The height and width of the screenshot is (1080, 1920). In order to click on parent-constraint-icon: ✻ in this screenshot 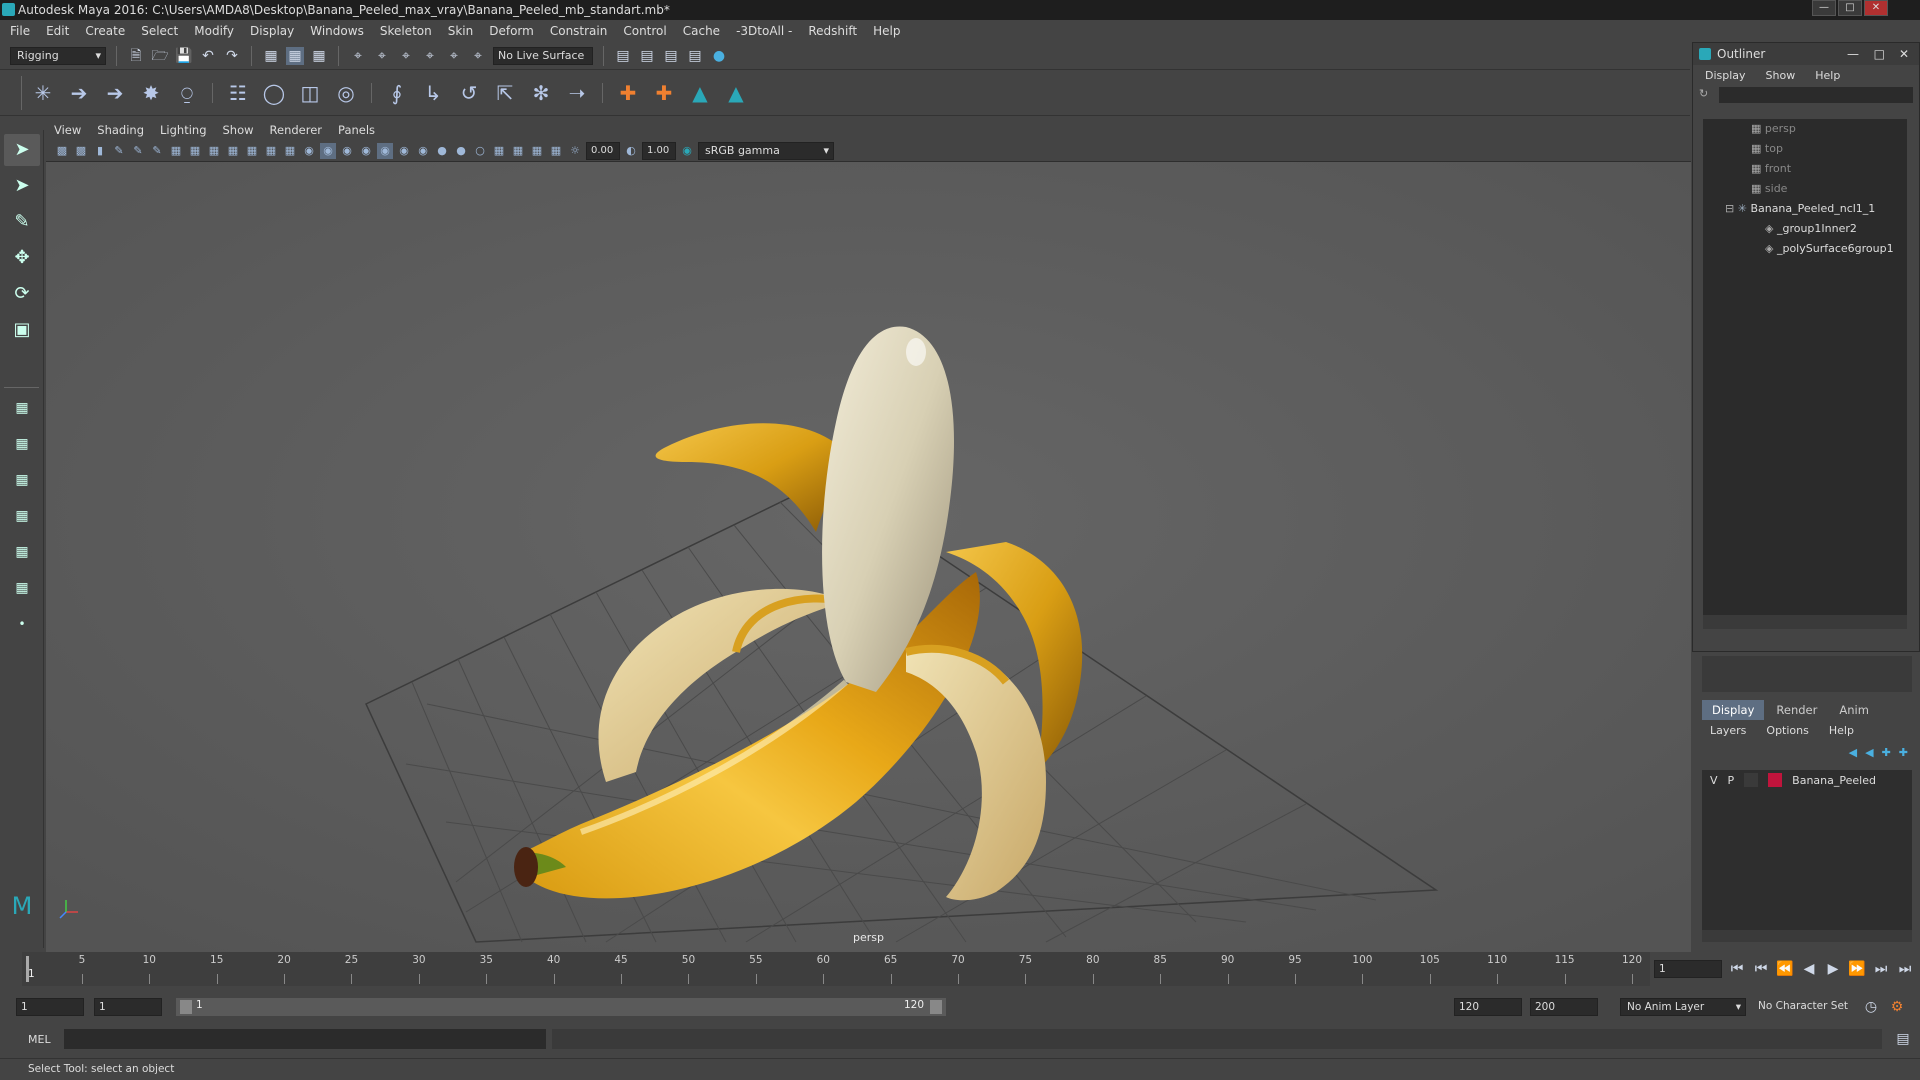, I will do `click(541, 93)`.